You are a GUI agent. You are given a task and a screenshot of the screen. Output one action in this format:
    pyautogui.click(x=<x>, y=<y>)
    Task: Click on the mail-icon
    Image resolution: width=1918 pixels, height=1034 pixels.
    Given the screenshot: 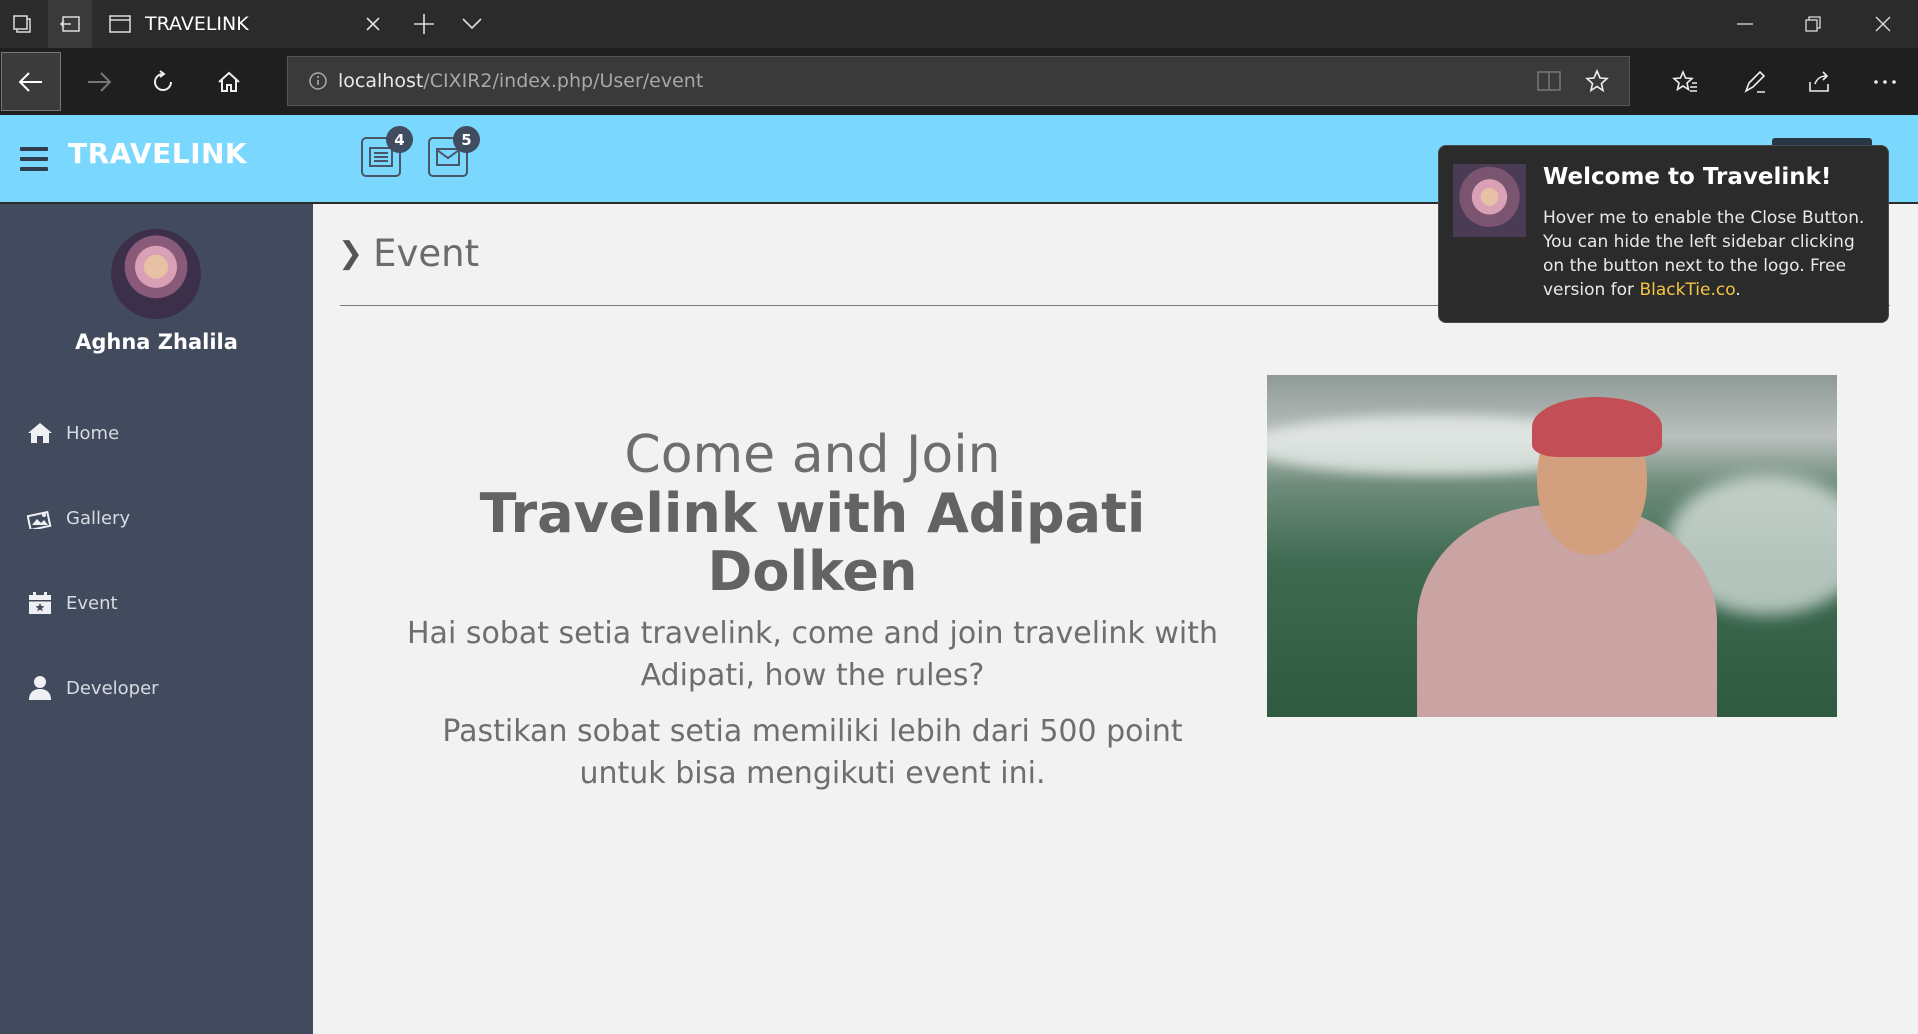 What is the action you would take?
    pyautogui.click(x=448, y=157)
    